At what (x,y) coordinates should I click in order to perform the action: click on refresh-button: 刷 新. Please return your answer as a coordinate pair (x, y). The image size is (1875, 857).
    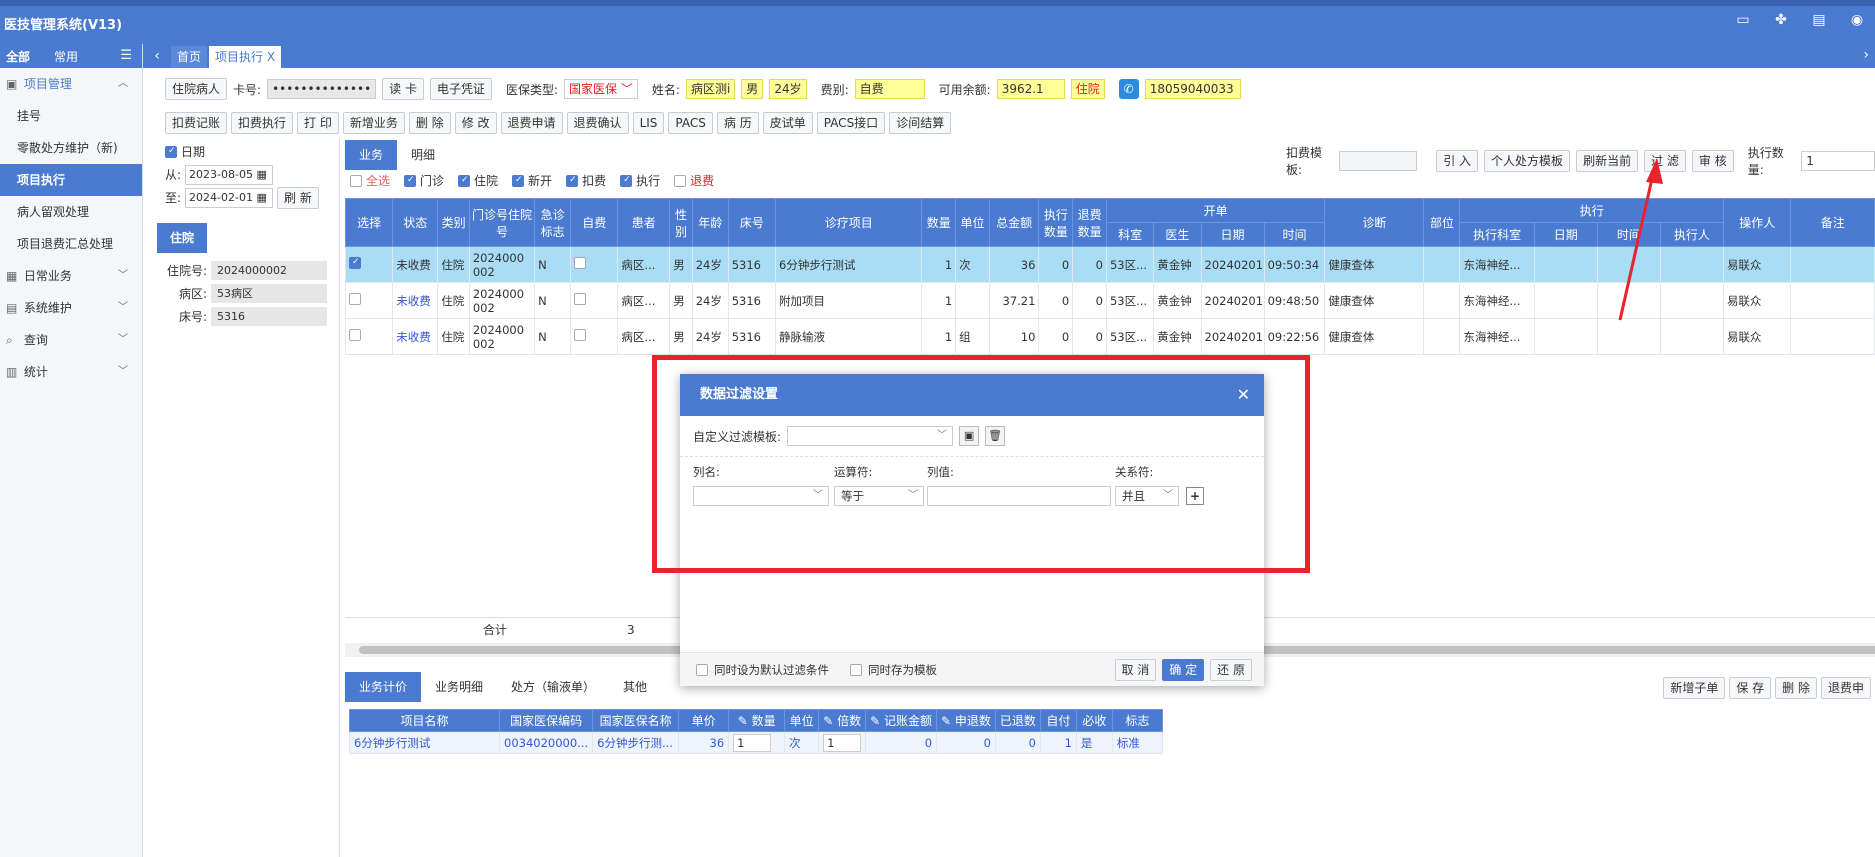
    Looking at the image, I should click on (298, 197).